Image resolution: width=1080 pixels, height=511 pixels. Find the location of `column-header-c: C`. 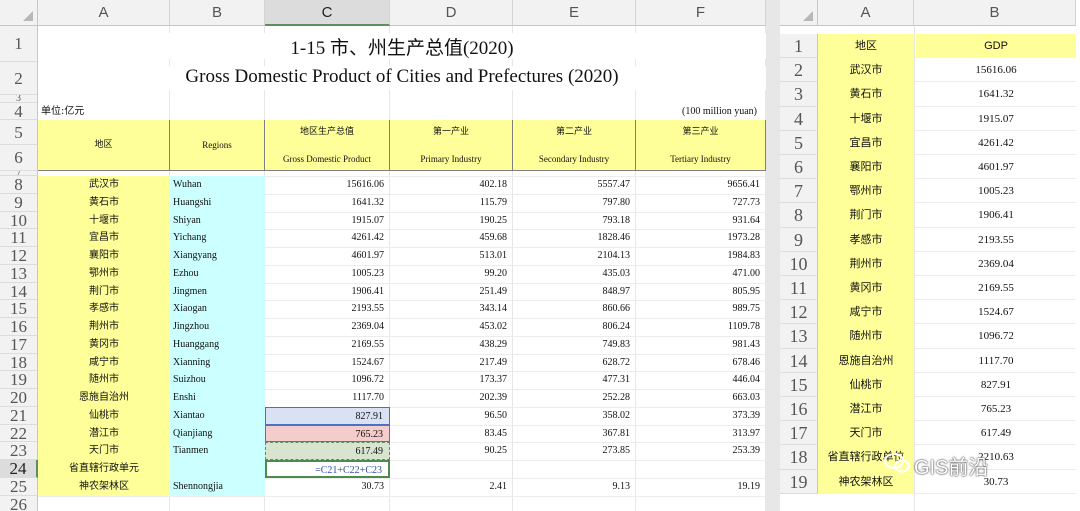

column-header-c: C is located at coordinates (327, 13).